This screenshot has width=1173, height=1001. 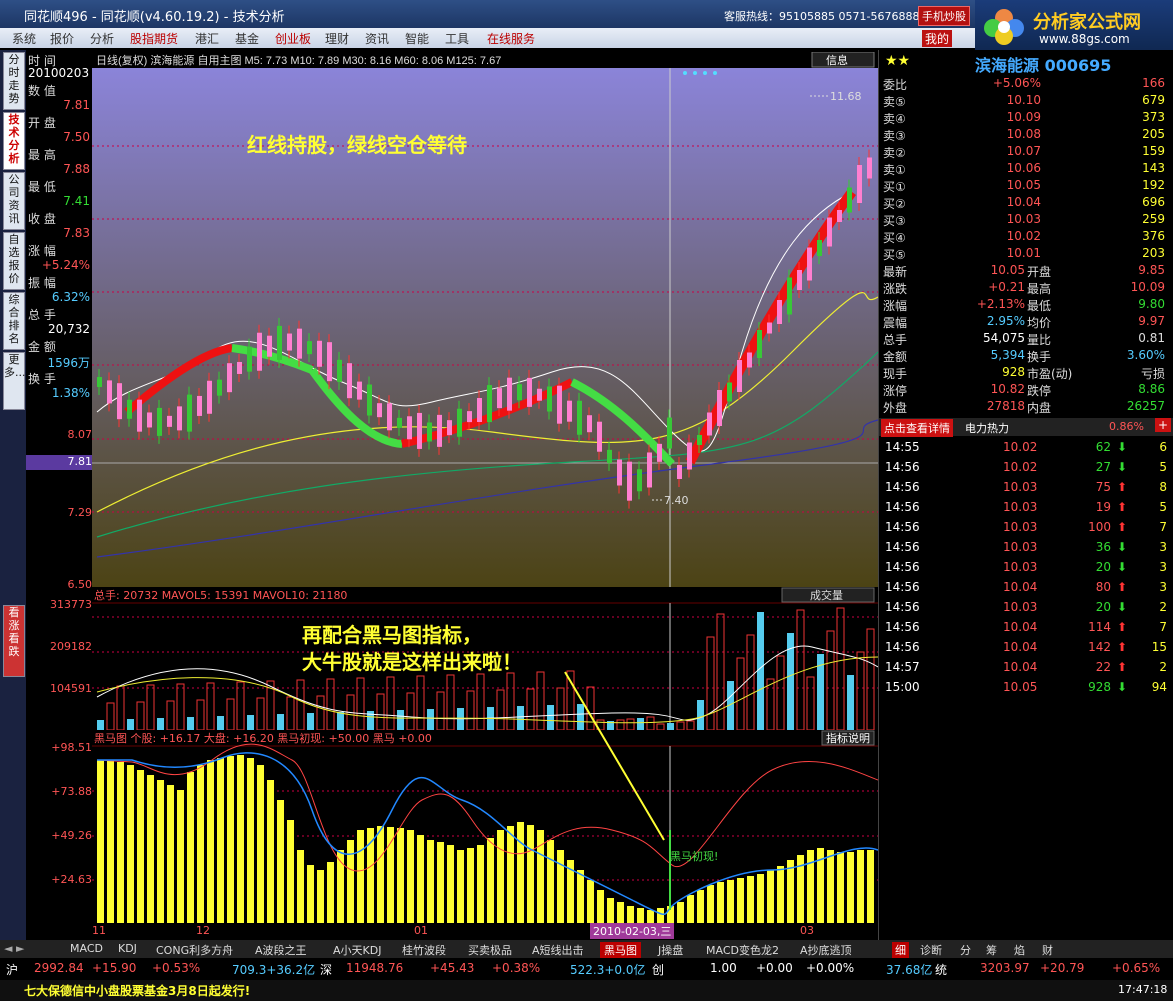 What do you see at coordinates (723, 968) in the screenshot?
I see `index-value: 1.00` at bounding box center [723, 968].